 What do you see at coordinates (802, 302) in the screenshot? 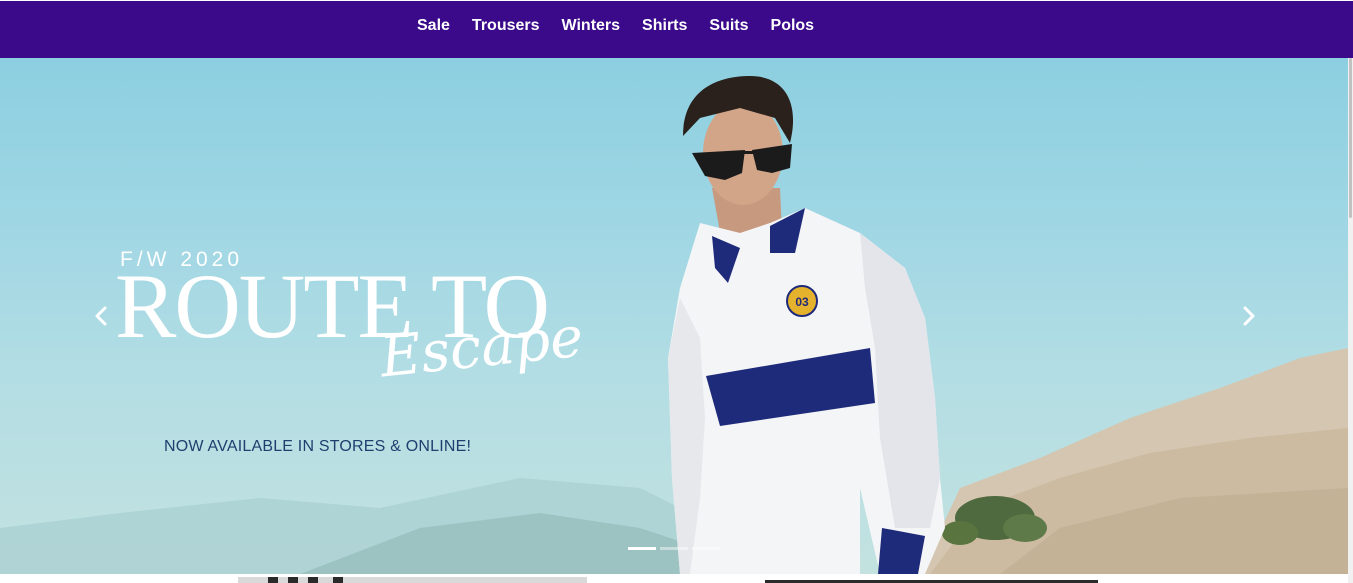
I see `polo-badge-text: 03` at bounding box center [802, 302].